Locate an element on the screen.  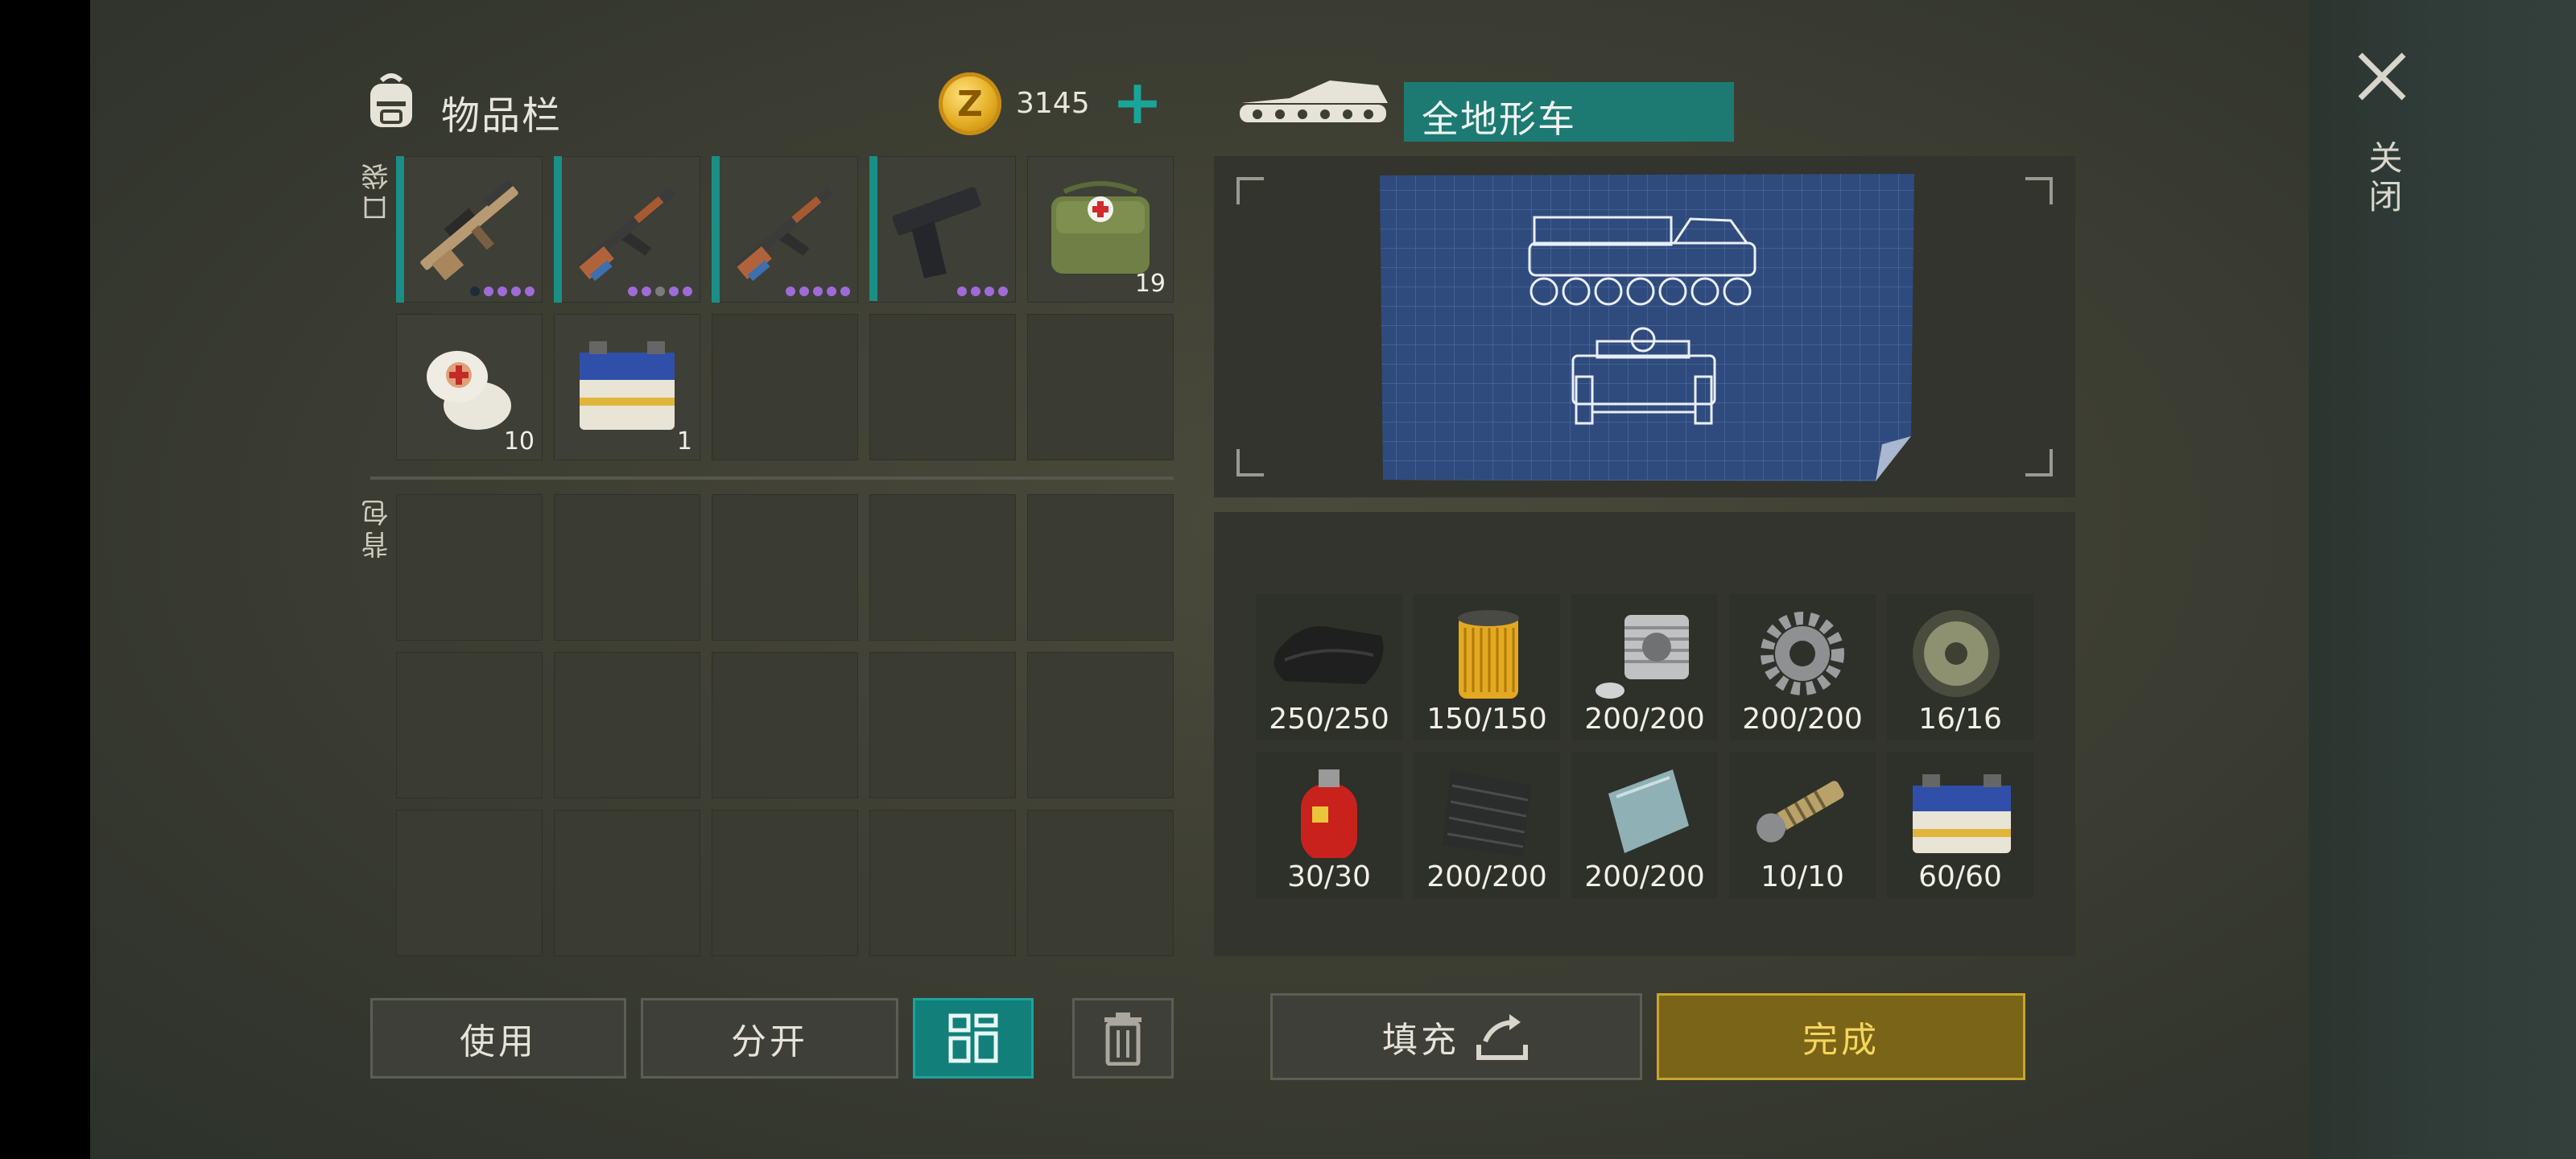
resource-slot-3: 200/200 is located at coordinates (1644, 667).